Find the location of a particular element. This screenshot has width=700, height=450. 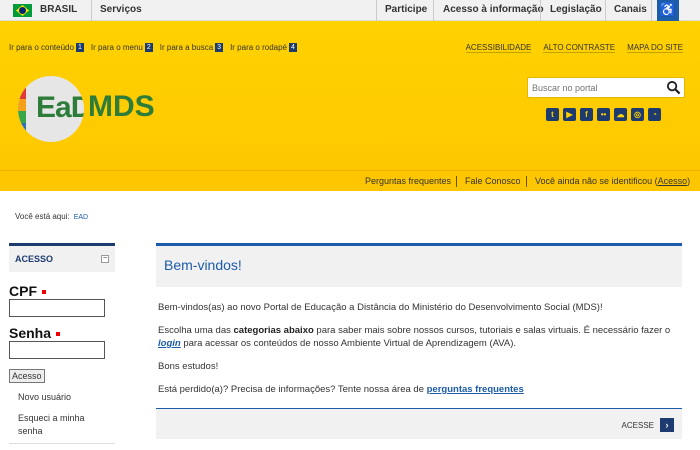

high-contrast-link: ALTO CONTRASTE is located at coordinates (579, 48).